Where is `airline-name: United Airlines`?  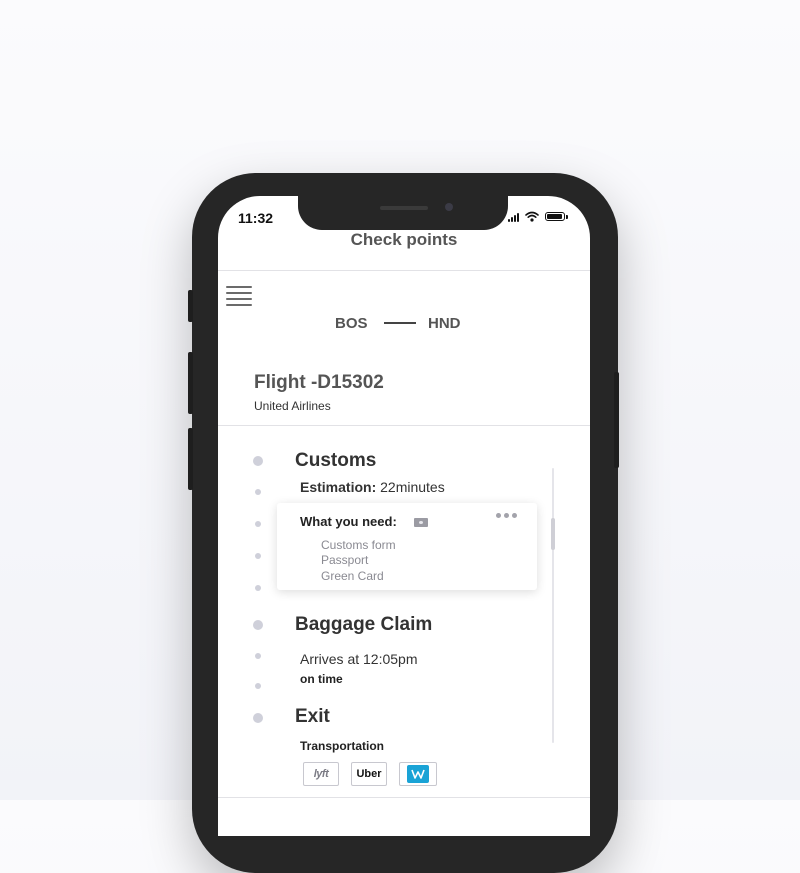
airline-name: United Airlines is located at coordinates (292, 406).